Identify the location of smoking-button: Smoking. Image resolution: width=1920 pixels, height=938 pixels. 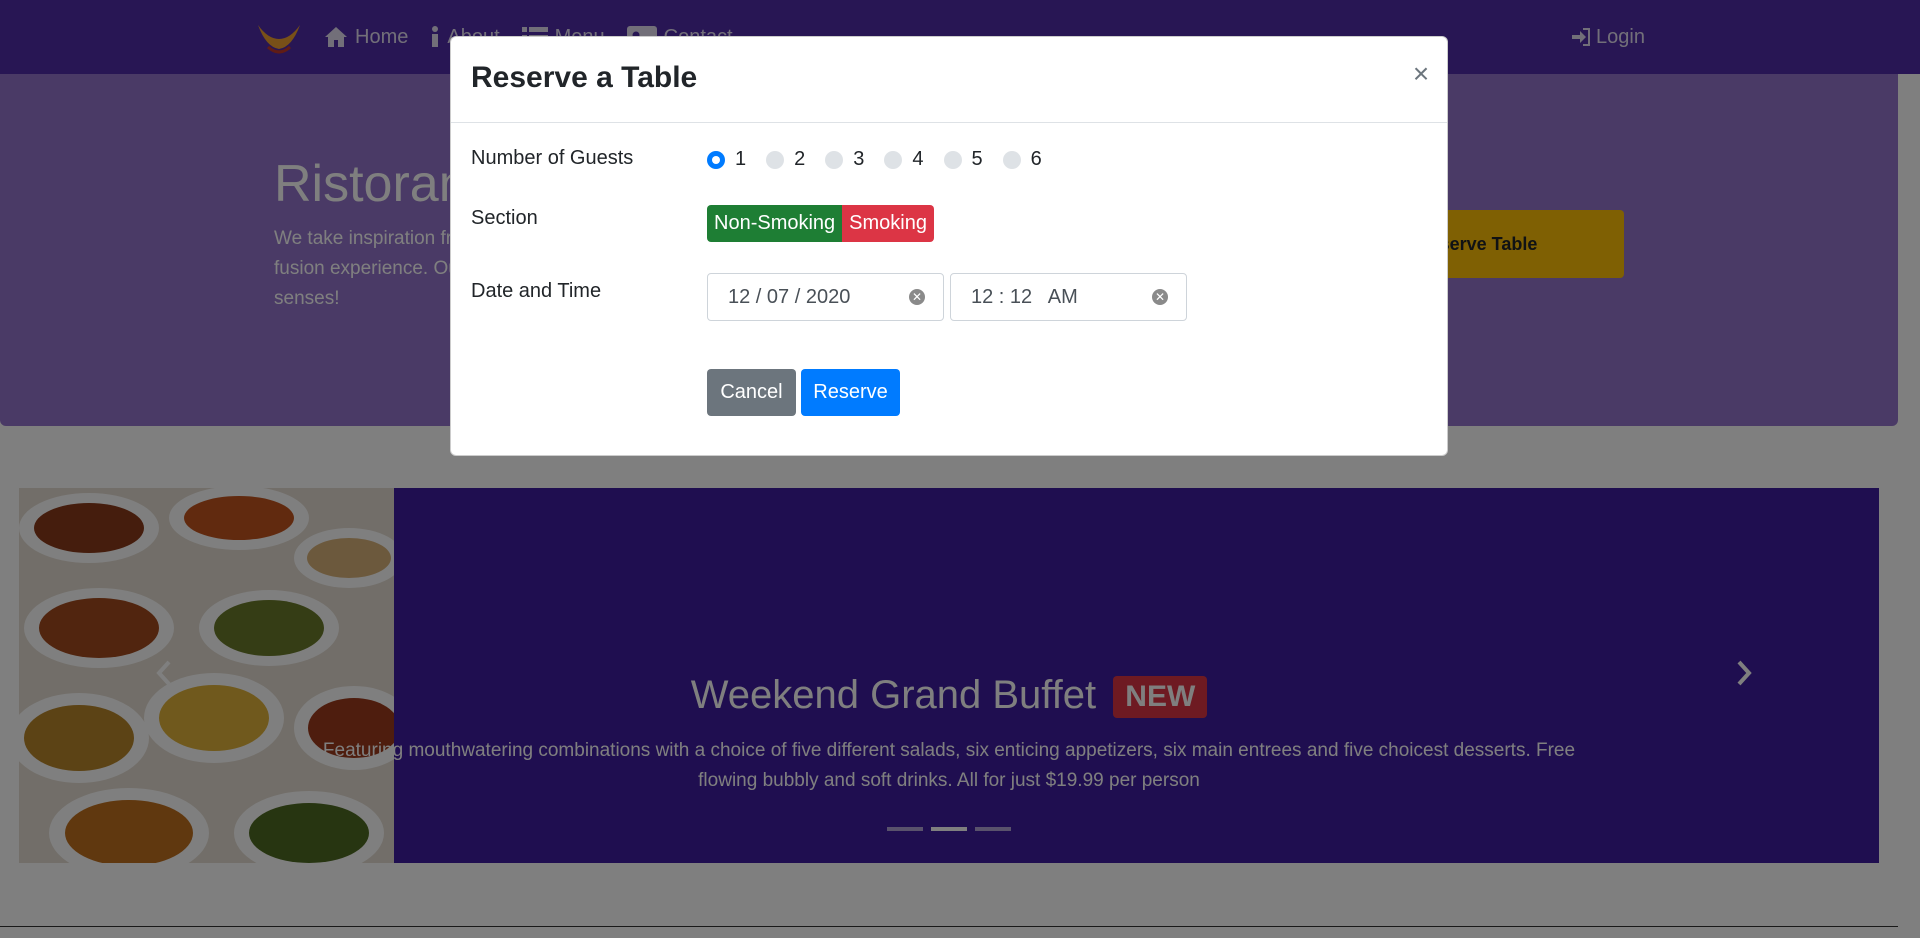
(888, 223).